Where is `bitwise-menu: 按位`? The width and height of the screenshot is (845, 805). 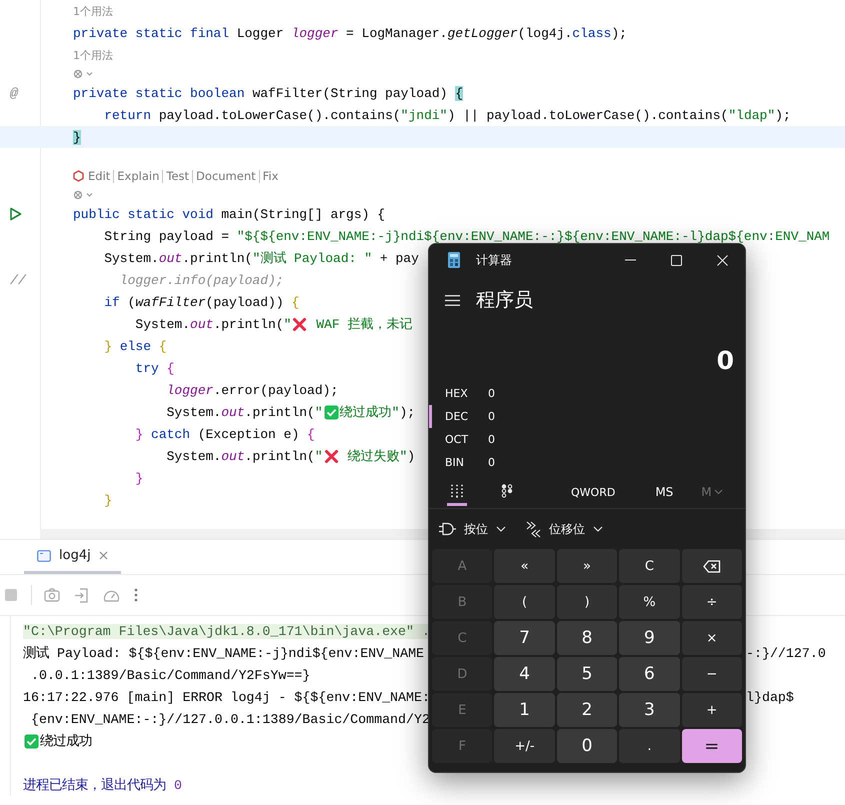 bitwise-menu: 按位 is located at coordinates (472, 529).